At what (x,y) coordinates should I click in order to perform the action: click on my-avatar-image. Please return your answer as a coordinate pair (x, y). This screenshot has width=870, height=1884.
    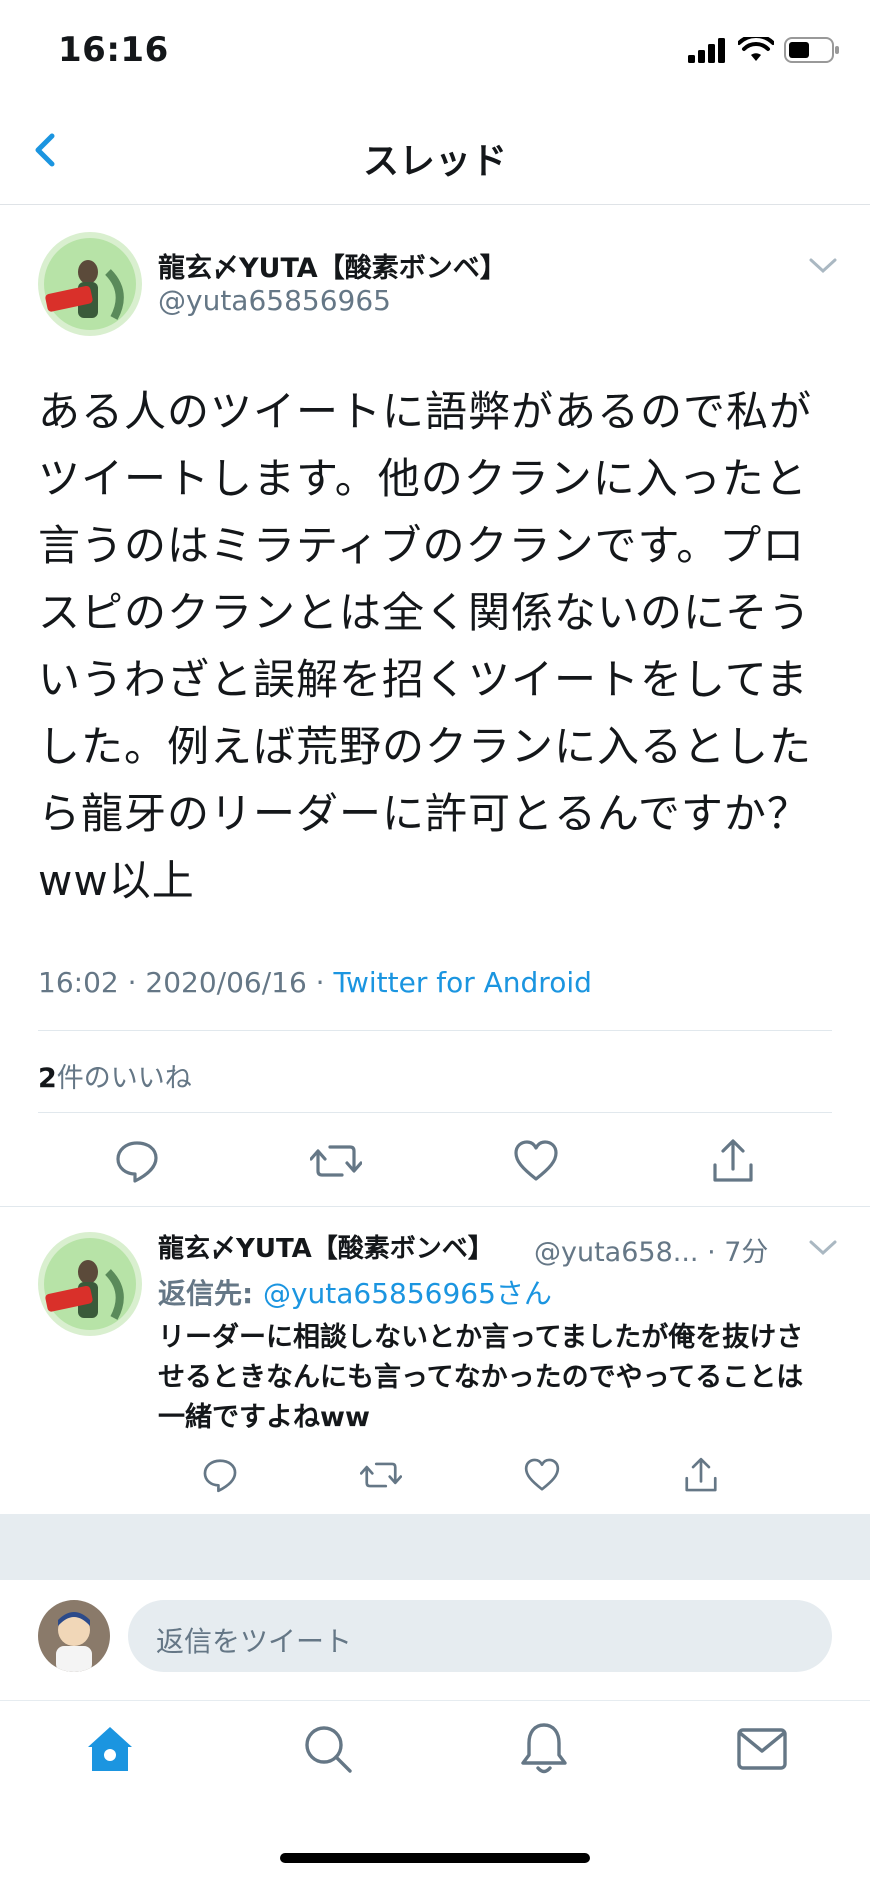
    Looking at the image, I should click on (74, 1636).